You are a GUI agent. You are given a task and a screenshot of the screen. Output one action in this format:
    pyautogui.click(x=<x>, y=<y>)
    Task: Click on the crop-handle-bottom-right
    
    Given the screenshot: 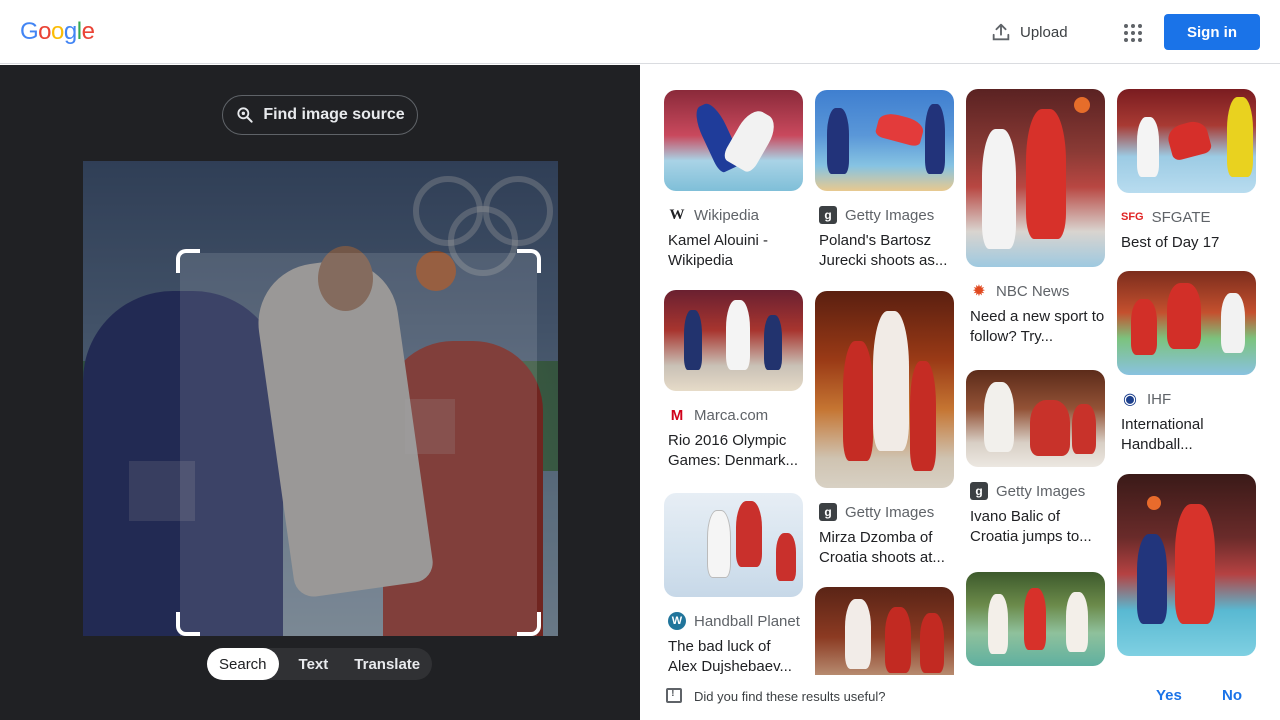 What is the action you would take?
    pyautogui.click(x=529, y=624)
    